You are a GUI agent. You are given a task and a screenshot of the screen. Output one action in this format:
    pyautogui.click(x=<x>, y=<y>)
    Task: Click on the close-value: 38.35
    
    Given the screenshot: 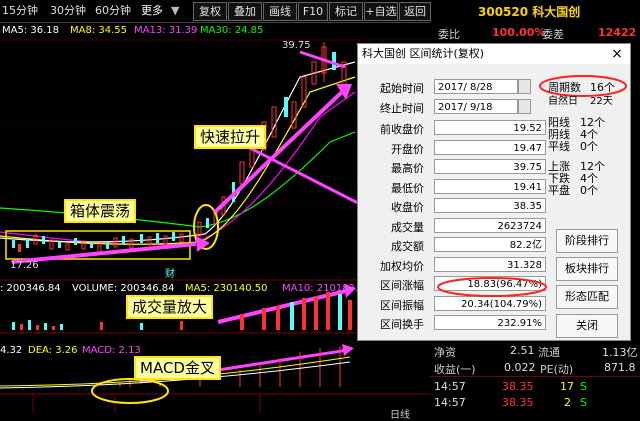 What is the action you would take?
    pyautogui.click(x=490, y=205)
    